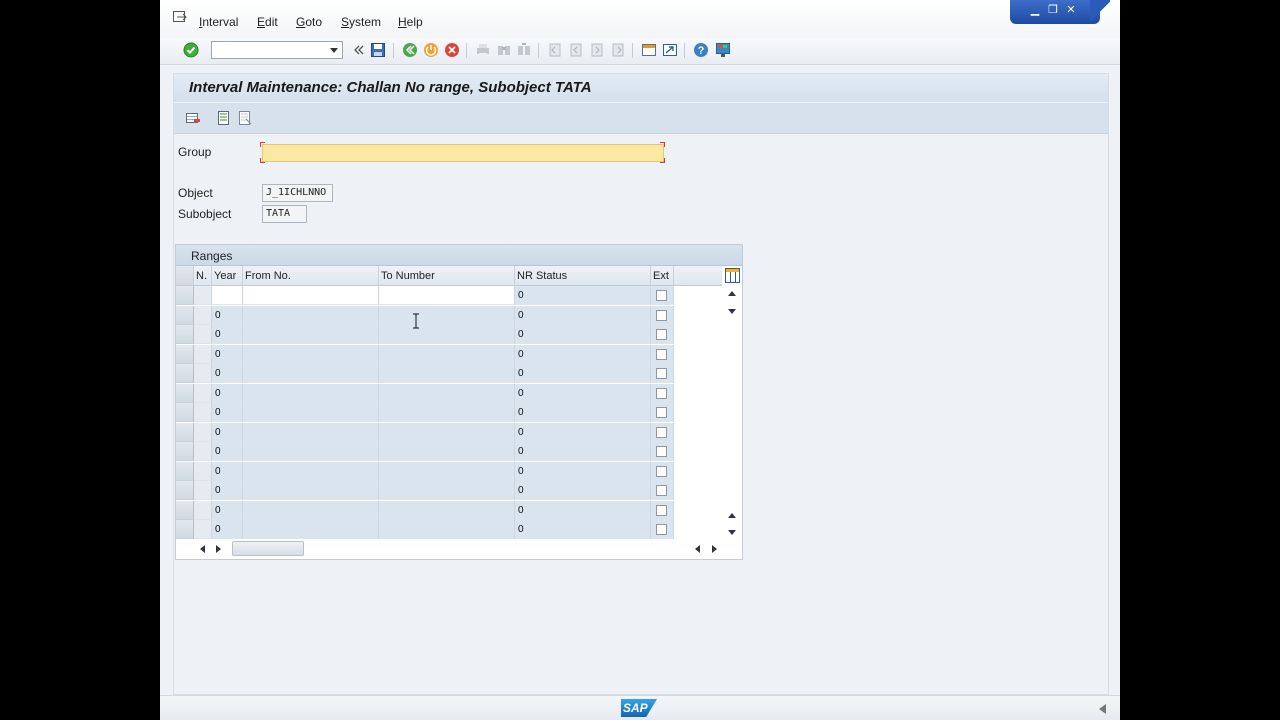 This screenshot has width=1280, height=720. Describe the element at coordinates (714, 549) in the screenshot. I see `scroll-right-end-icon` at that location.